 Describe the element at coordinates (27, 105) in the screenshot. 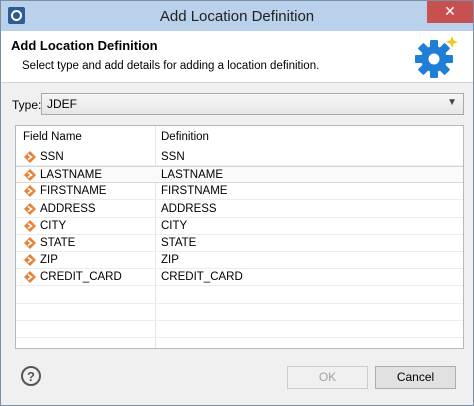

I see `type-label: Type:` at that location.